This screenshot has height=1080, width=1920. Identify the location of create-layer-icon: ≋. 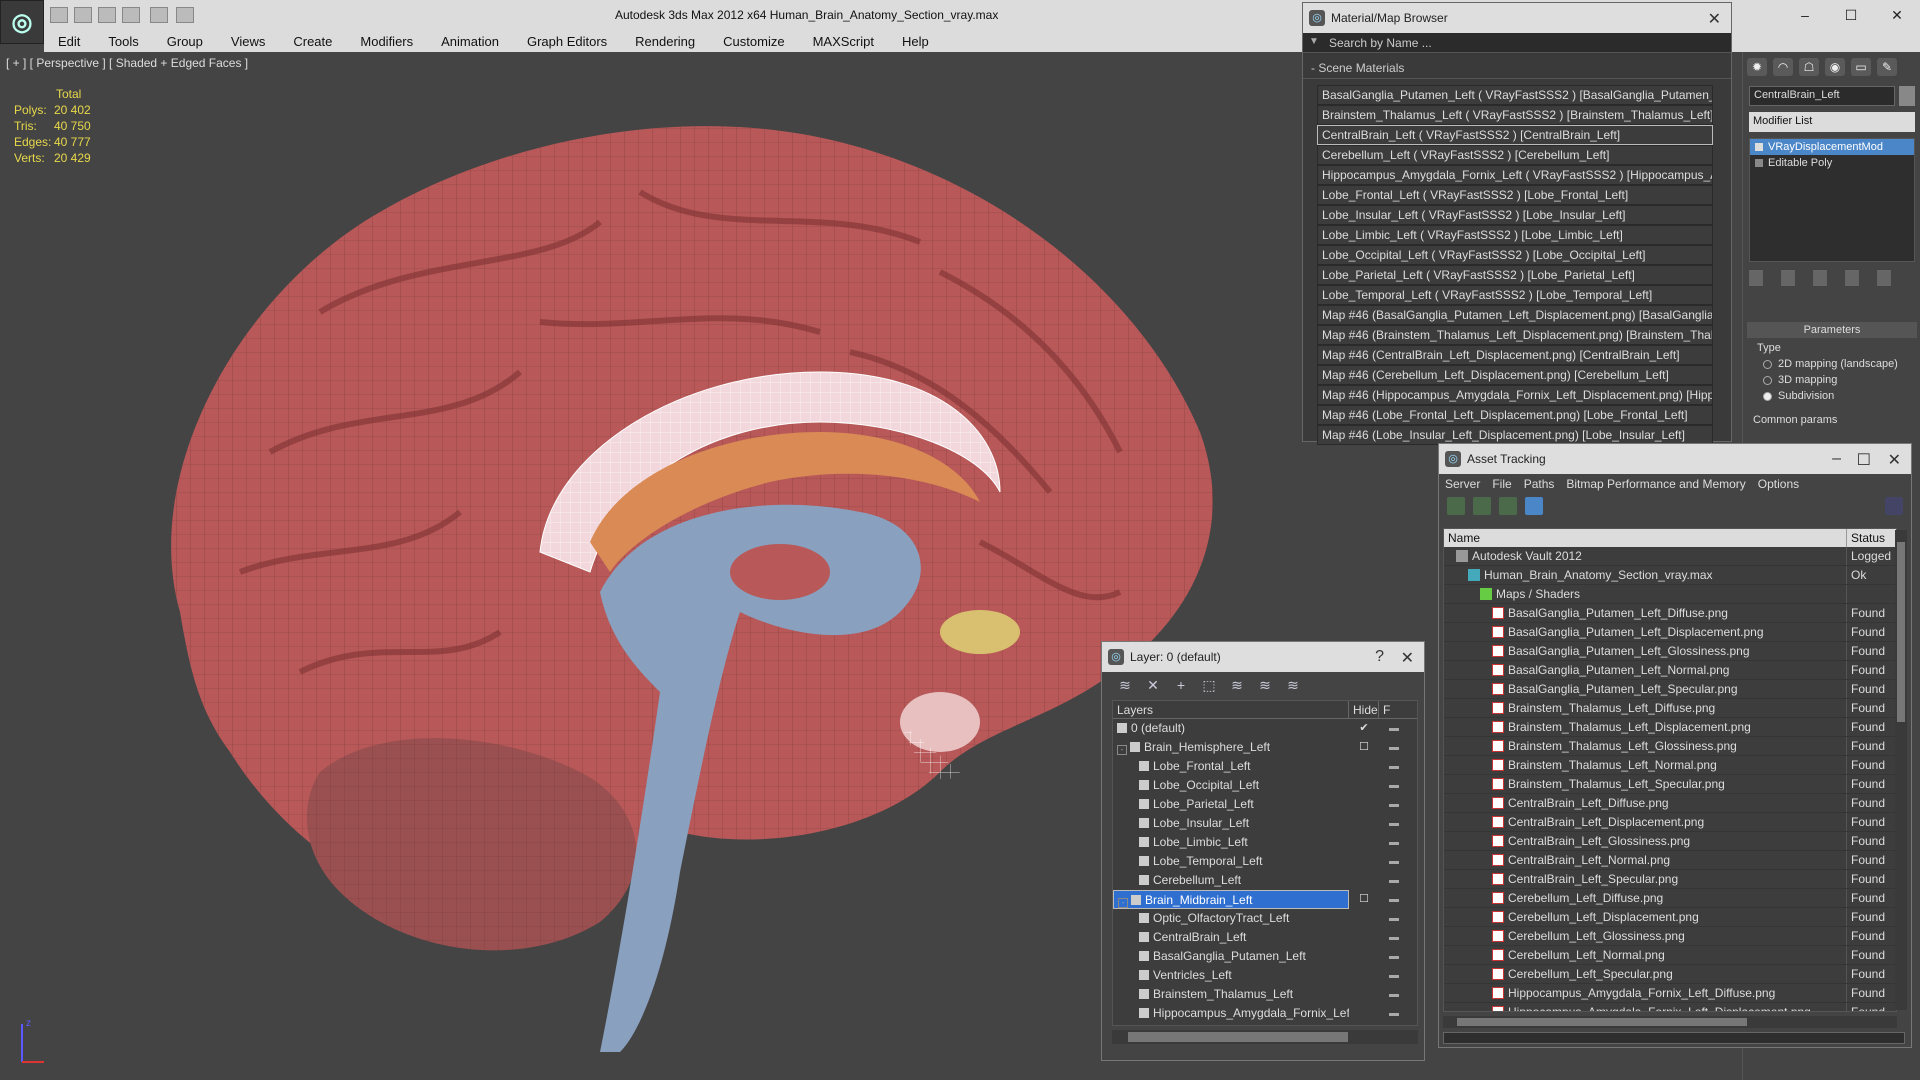
(1125, 685).